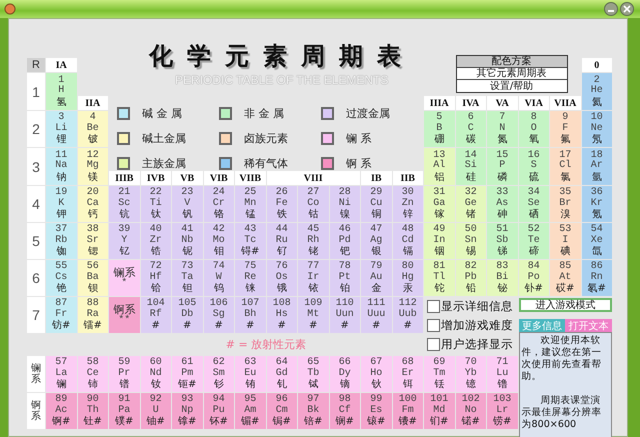 The image size is (640, 437). Describe the element at coordinates (155, 315) in the screenshot. I see `element-tile: 104 Rf #` at that location.